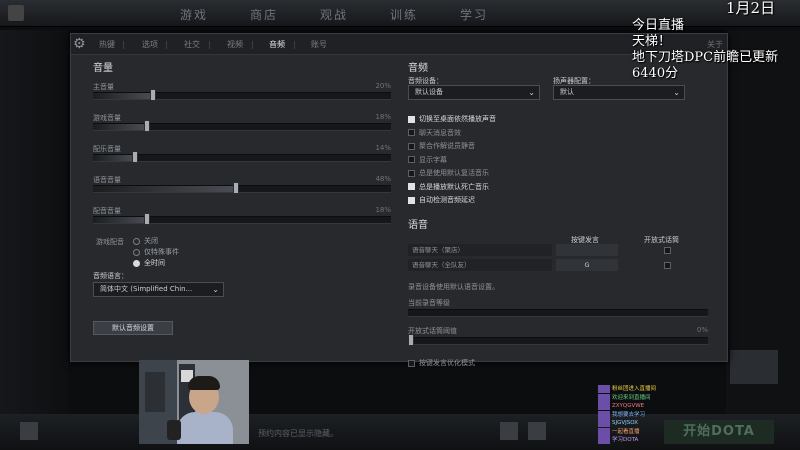 The height and width of the screenshot is (450, 800). What do you see at coordinates (29, 431) in the screenshot?
I see `chat-icon` at bounding box center [29, 431].